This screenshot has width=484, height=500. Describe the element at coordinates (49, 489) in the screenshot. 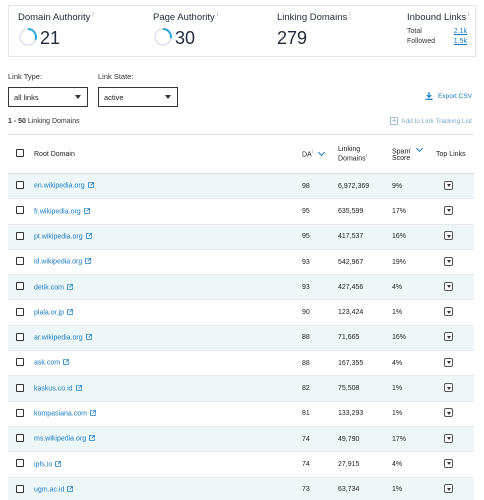

I see `root-domain-link: ugm.ac.id` at that location.